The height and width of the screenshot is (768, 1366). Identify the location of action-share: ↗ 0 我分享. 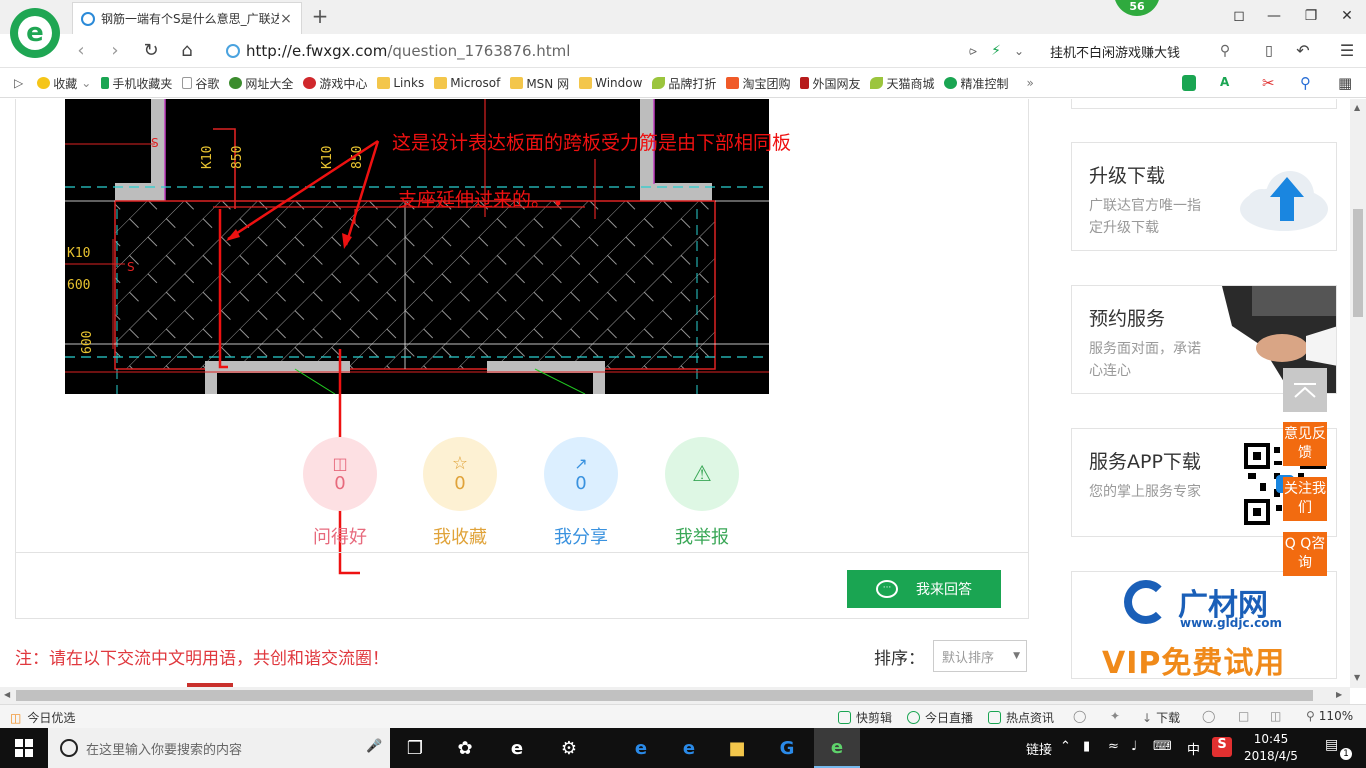
(581, 493).